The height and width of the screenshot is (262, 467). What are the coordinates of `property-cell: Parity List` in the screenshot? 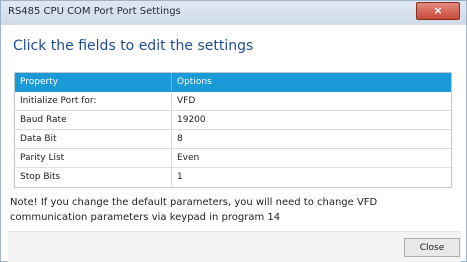 It's located at (93, 158).